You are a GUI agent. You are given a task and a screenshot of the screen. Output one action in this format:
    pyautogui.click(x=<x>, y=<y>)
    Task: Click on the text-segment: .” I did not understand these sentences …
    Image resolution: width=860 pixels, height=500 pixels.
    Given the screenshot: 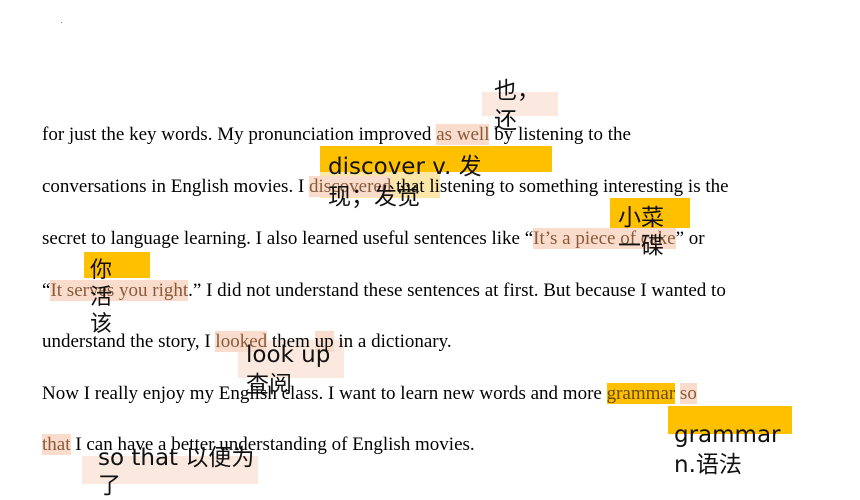 What is the action you would take?
    pyautogui.click(x=457, y=290)
    